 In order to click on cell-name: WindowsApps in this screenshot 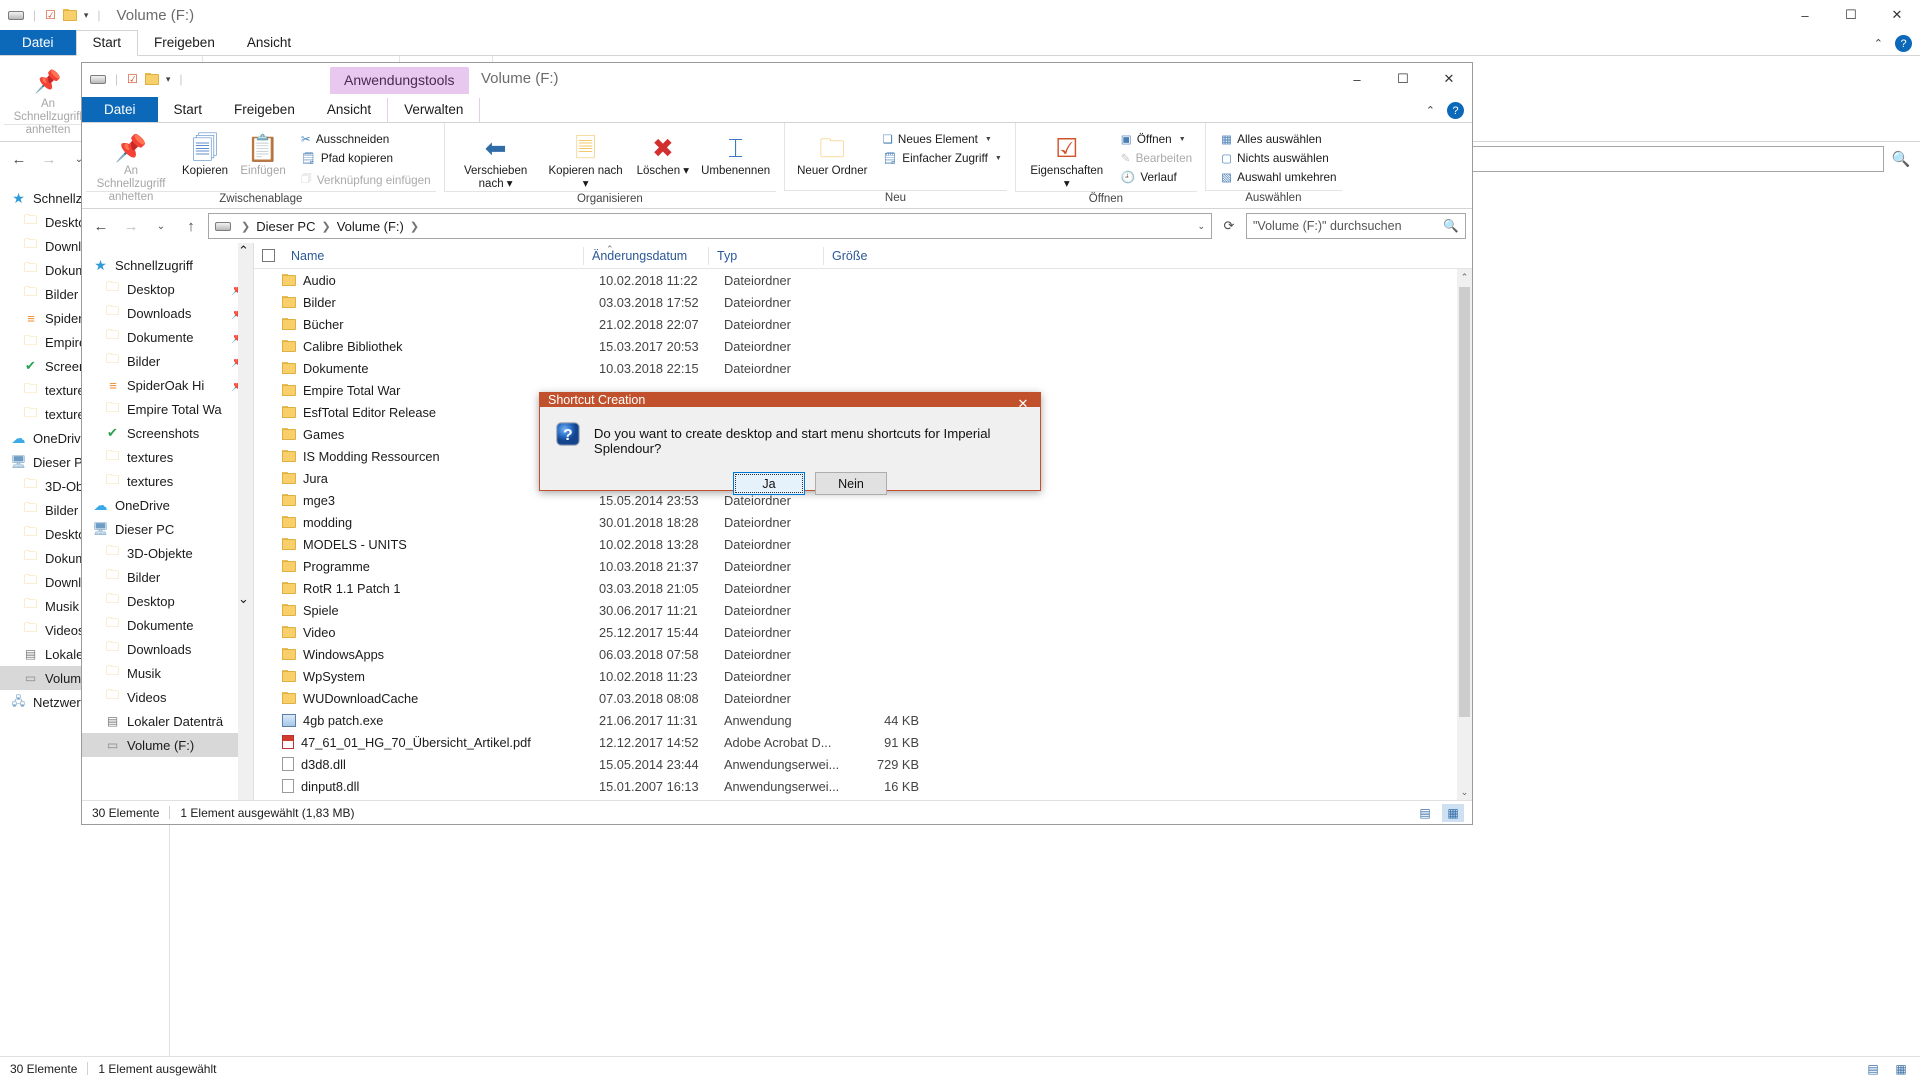, I will do `click(426, 654)`.